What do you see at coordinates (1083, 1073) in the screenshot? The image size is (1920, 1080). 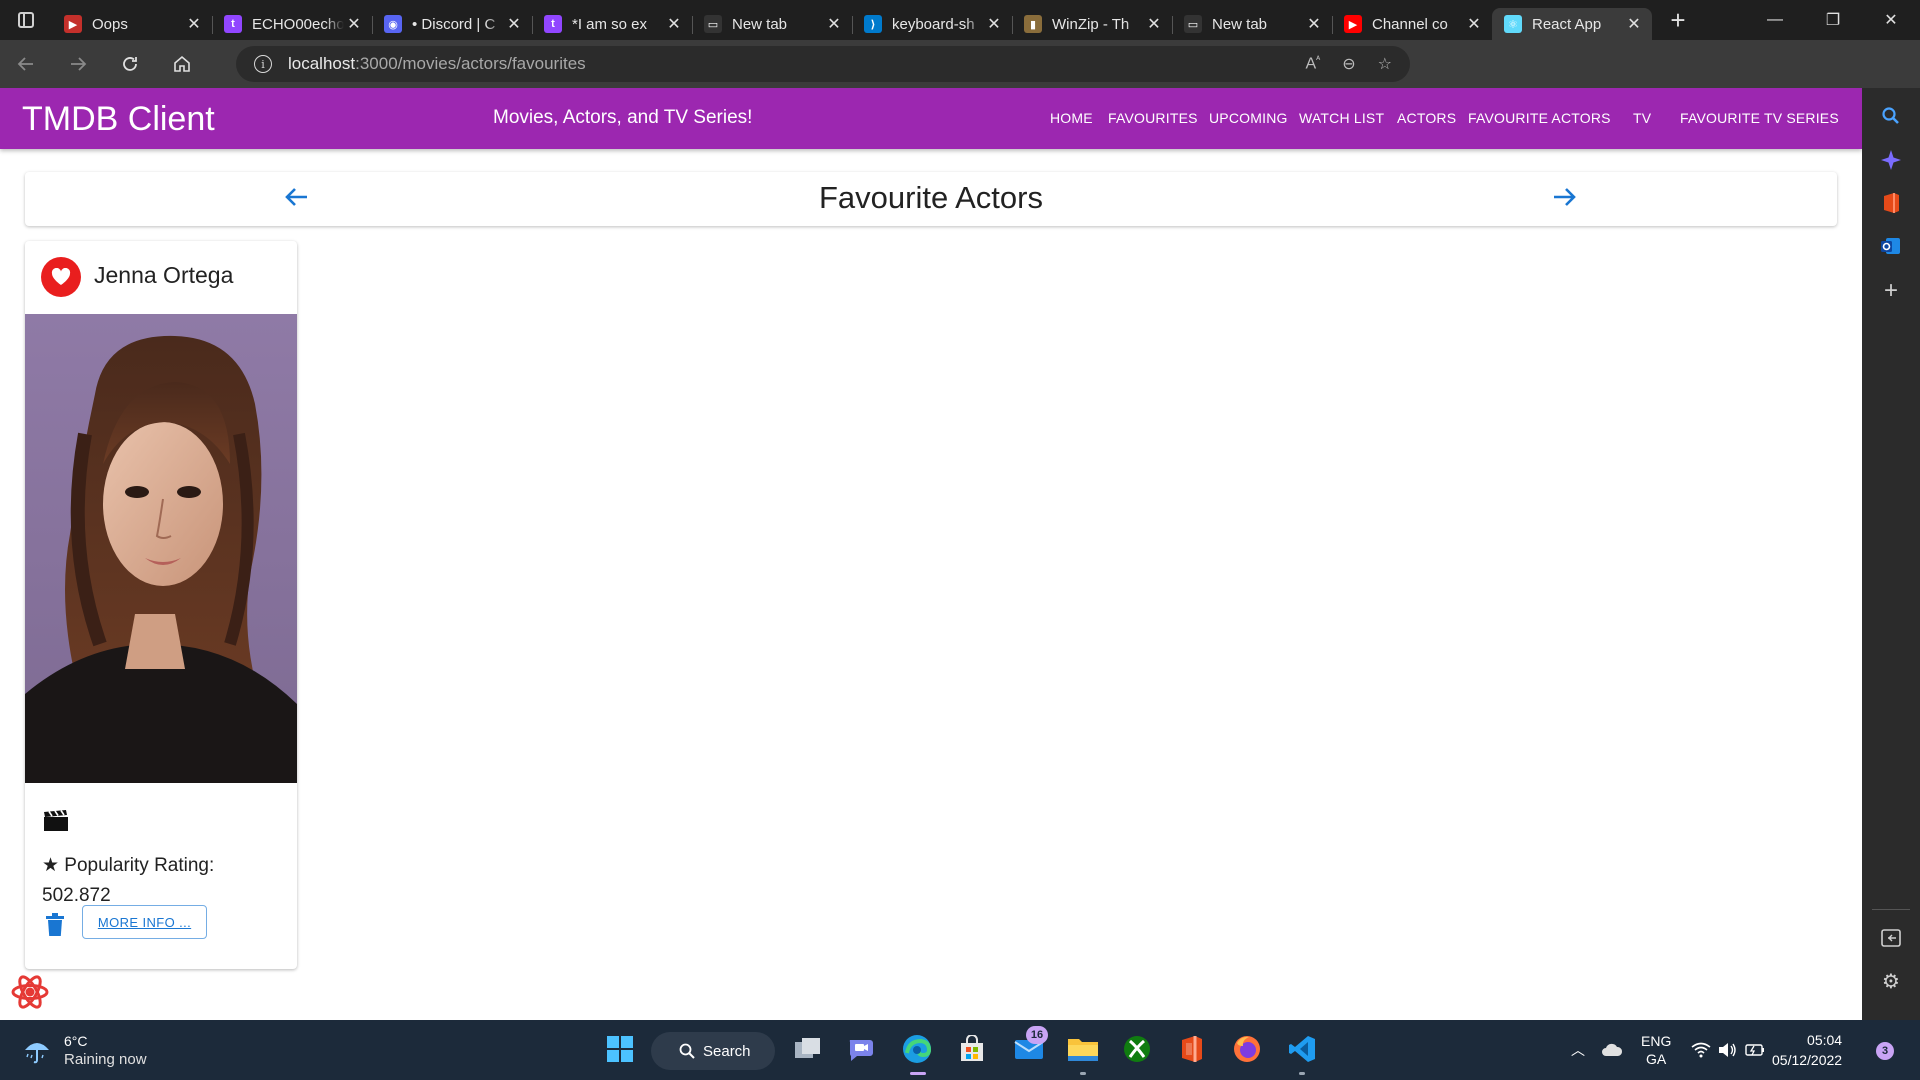 I see `explorer-running-indicator` at bounding box center [1083, 1073].